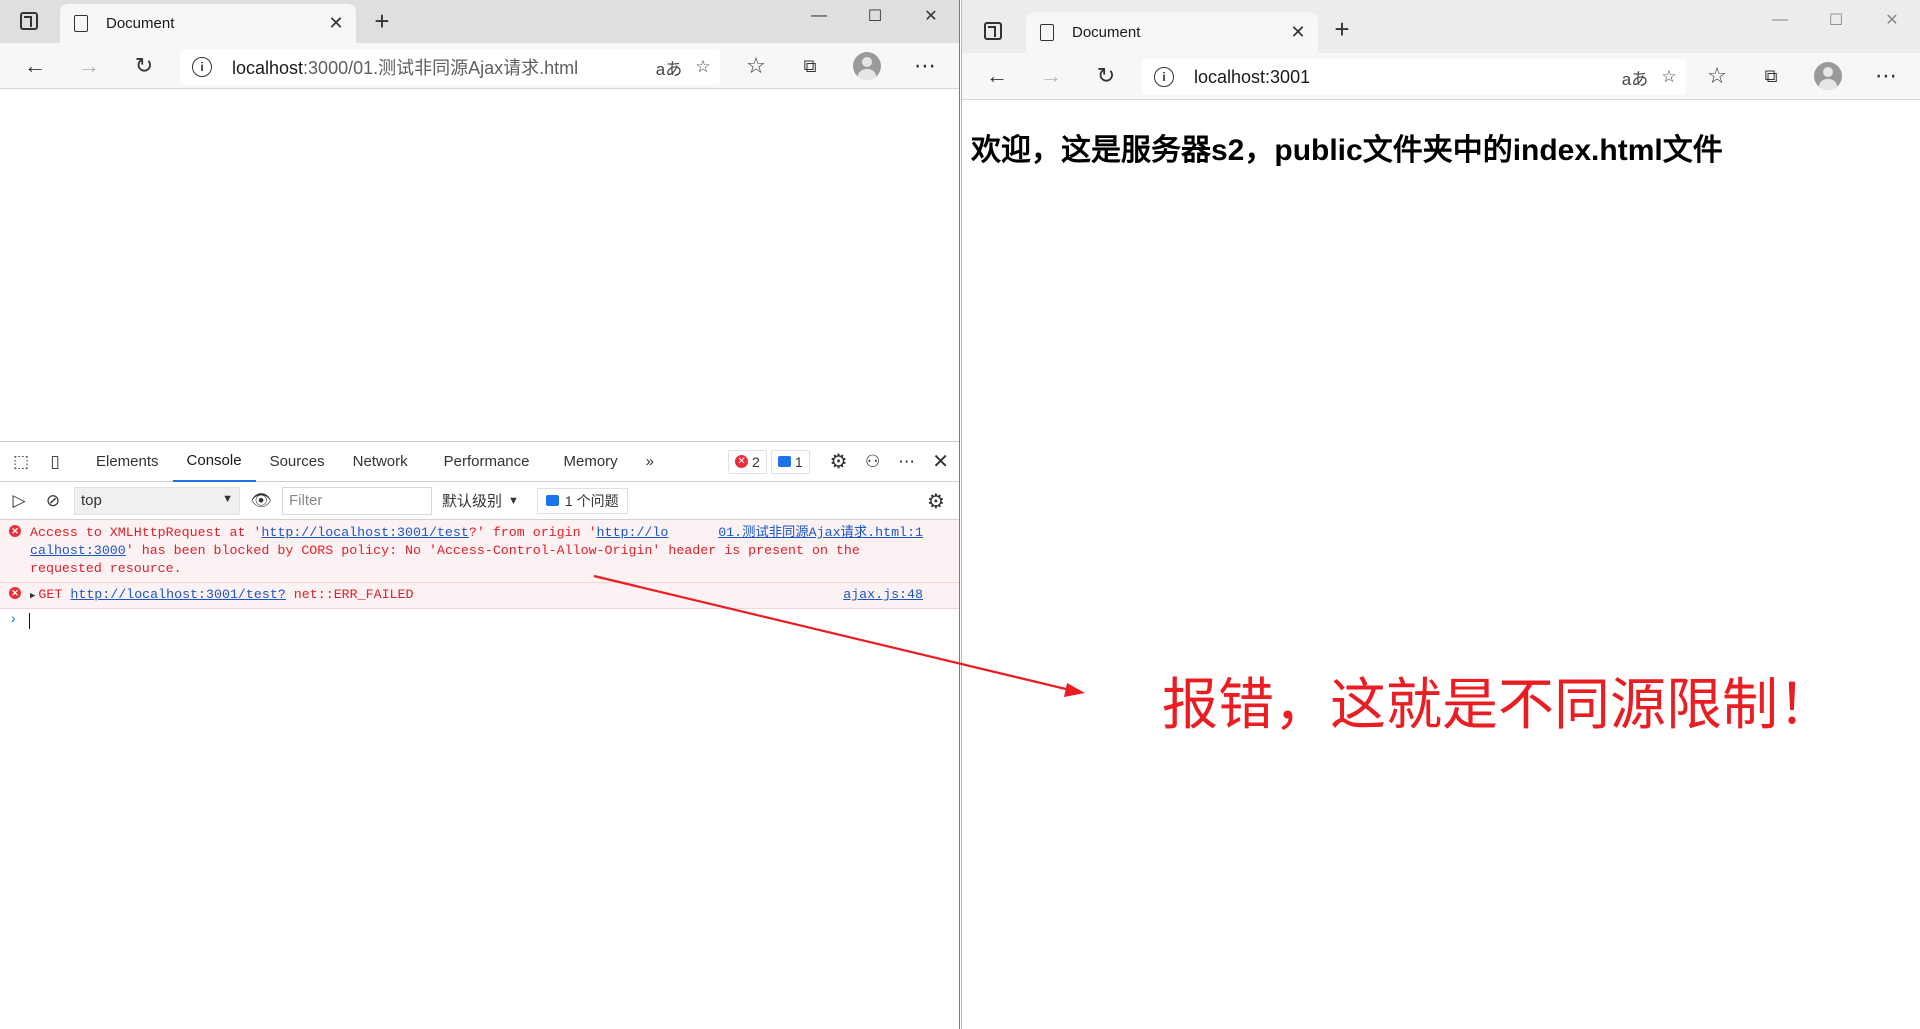  What do you see at coordinates (883, 595) in the screenshot?
I see `source-link: ajax.js:48` at bounding box center [883, 595].